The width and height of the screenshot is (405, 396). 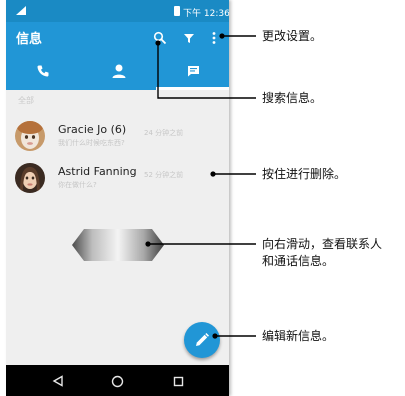 I want to click on navigation-bar, so click(x=117, y=380).